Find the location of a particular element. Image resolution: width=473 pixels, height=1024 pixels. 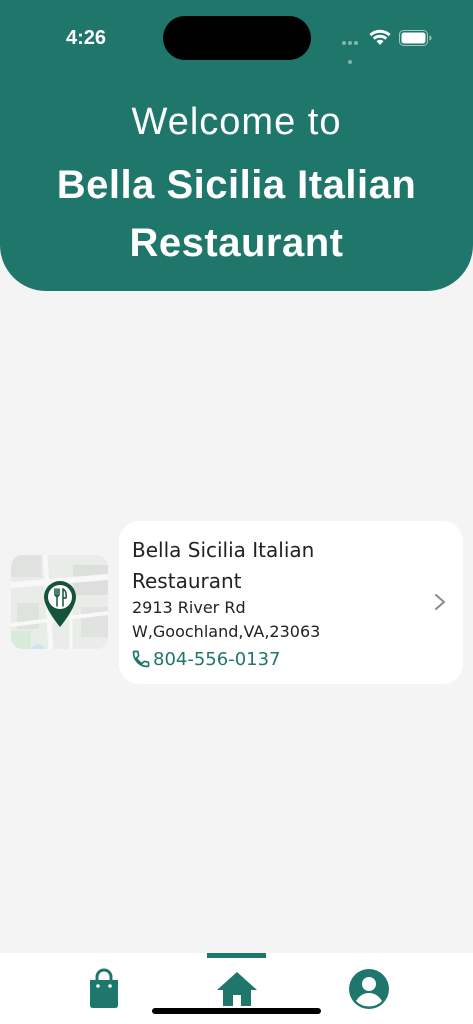

tab-profile is located at coordinates (369, 989).